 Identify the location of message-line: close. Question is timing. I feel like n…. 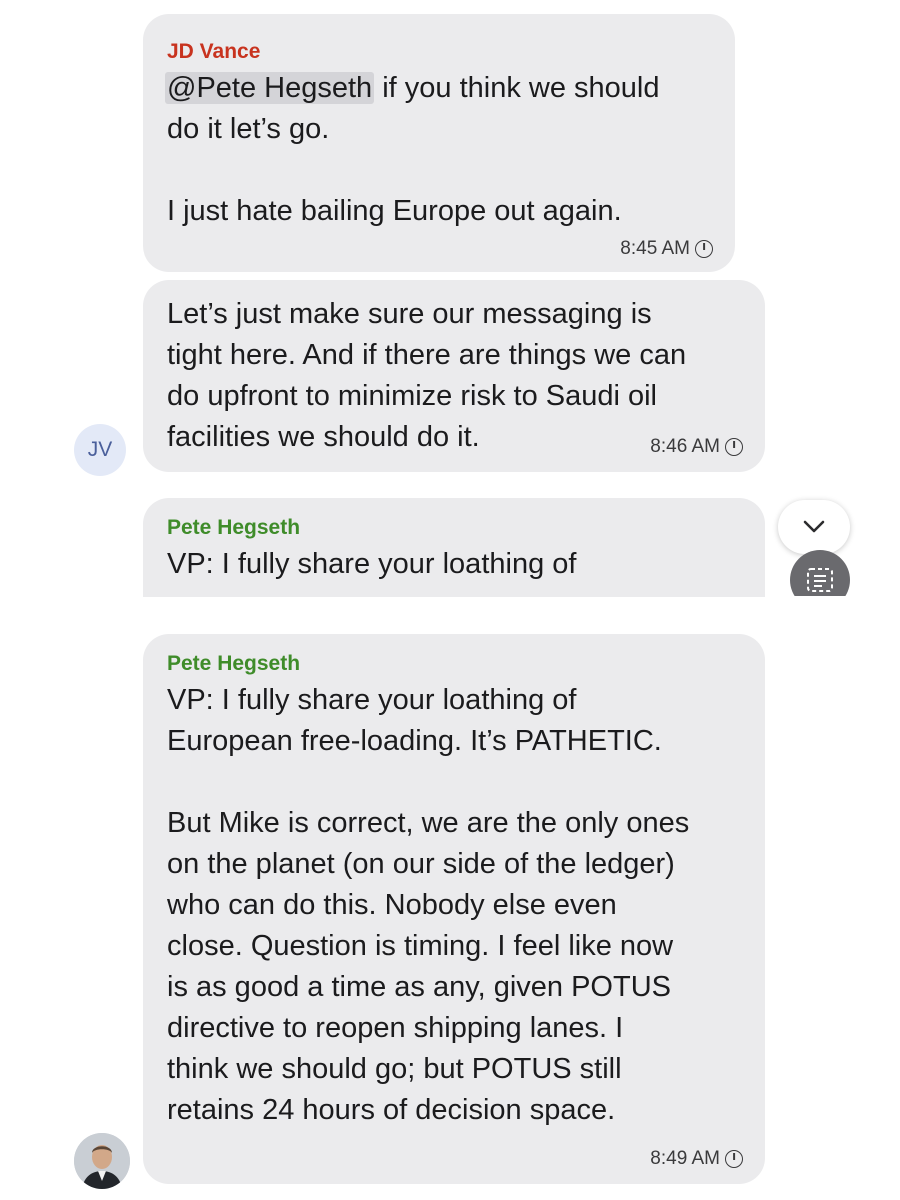
(420, 946).